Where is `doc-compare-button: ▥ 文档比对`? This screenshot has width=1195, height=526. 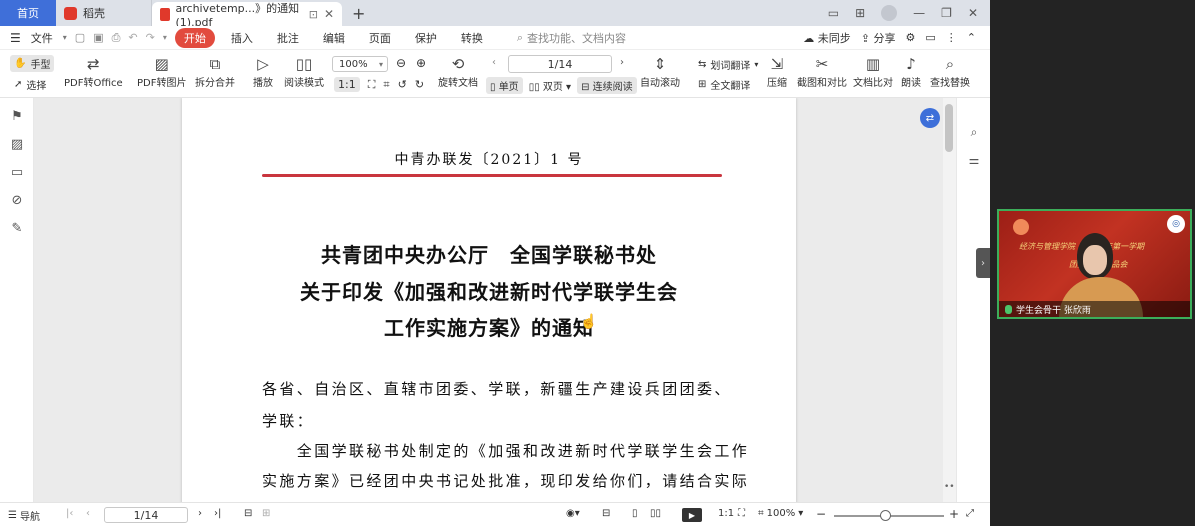
doc-compare-button: ▥ 文档比对 is located at coordinates (873, 71).